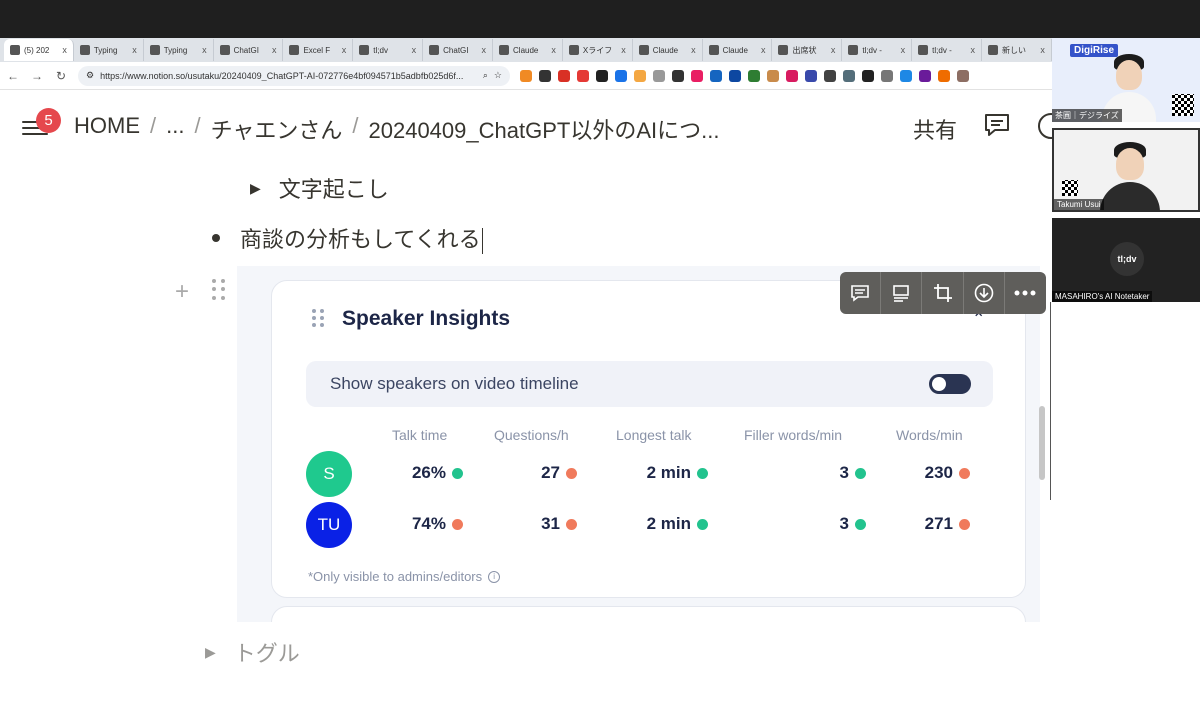  I want to click on toggle-title: トグル, so click(266, 653).